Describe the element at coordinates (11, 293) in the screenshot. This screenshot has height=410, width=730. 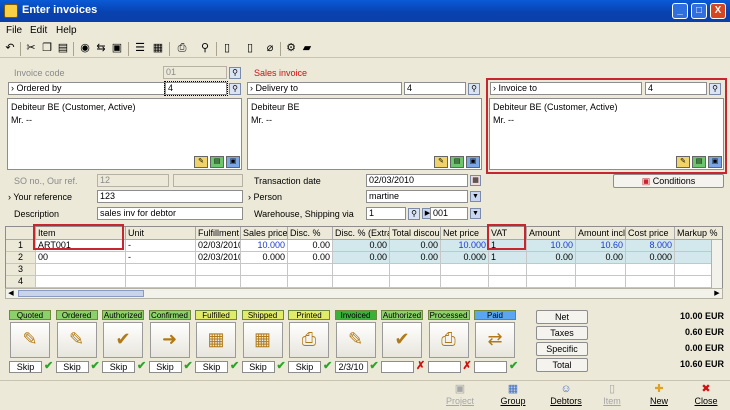
I see `scroll-left-icon: ◀` at that location.